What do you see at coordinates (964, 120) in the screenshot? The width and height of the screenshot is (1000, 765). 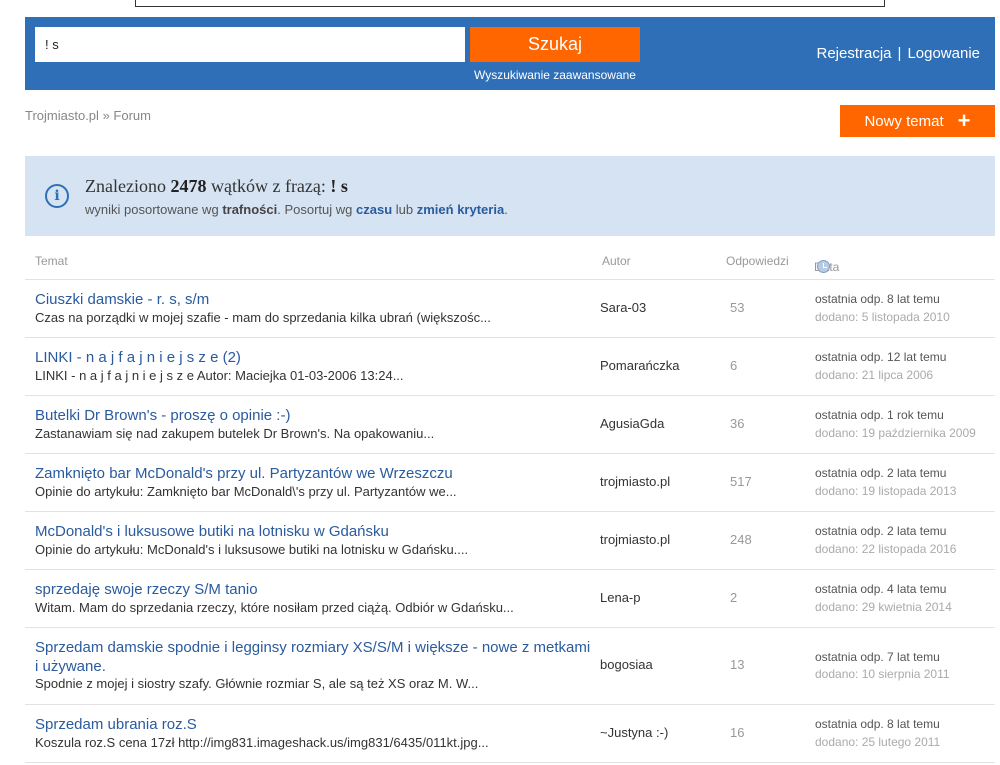 I see `plus-icon: +` at bounding box center [964, 120].